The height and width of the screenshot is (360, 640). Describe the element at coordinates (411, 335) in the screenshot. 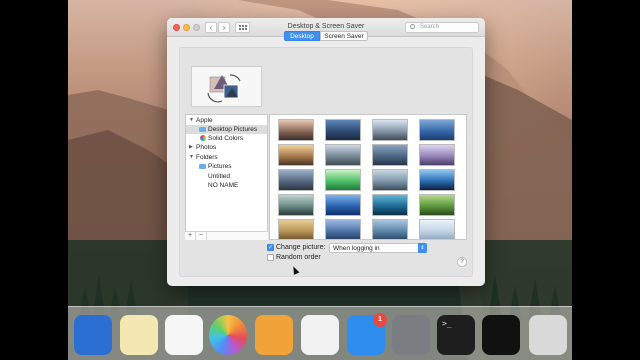

I see `system-preferences-icon` at that location.